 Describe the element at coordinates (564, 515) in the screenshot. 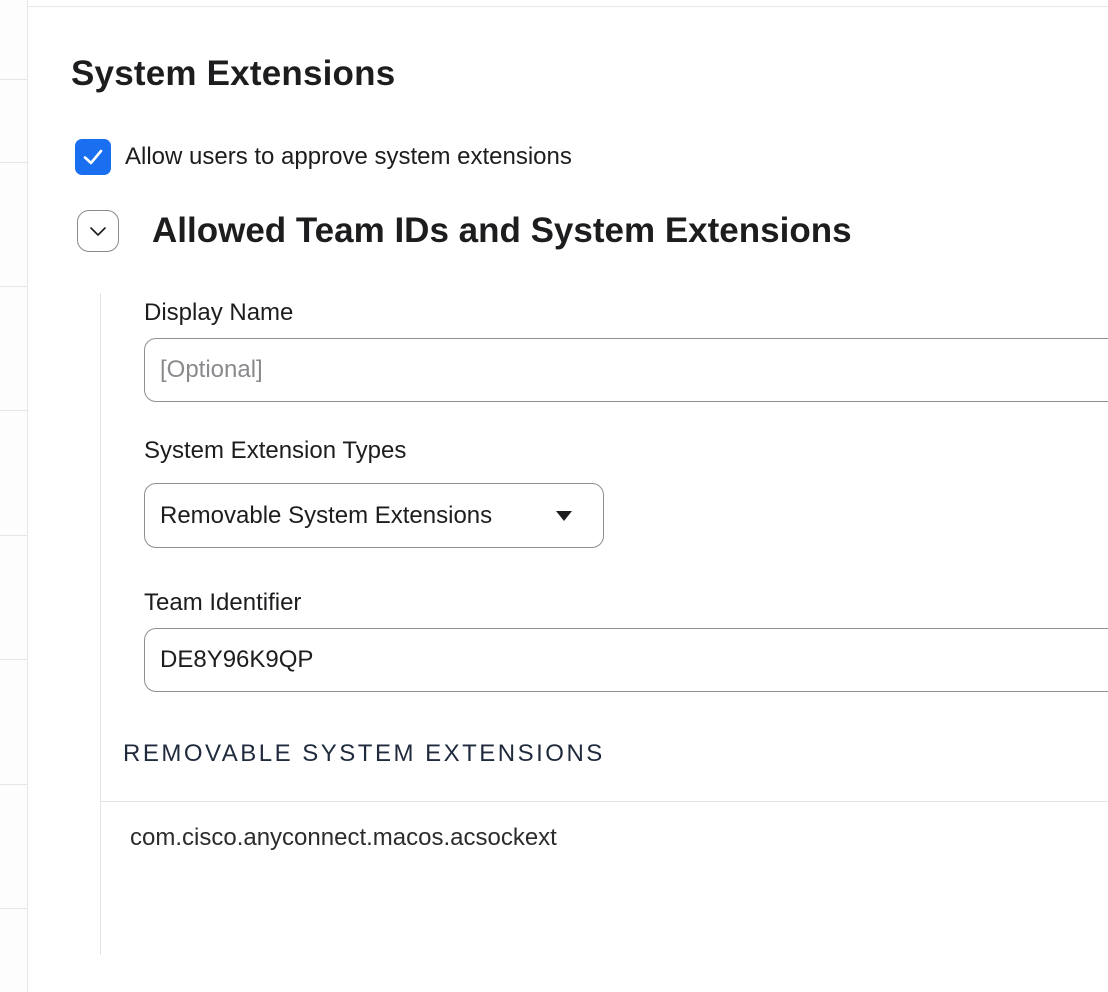

I see `caret-down-icon` at that location.